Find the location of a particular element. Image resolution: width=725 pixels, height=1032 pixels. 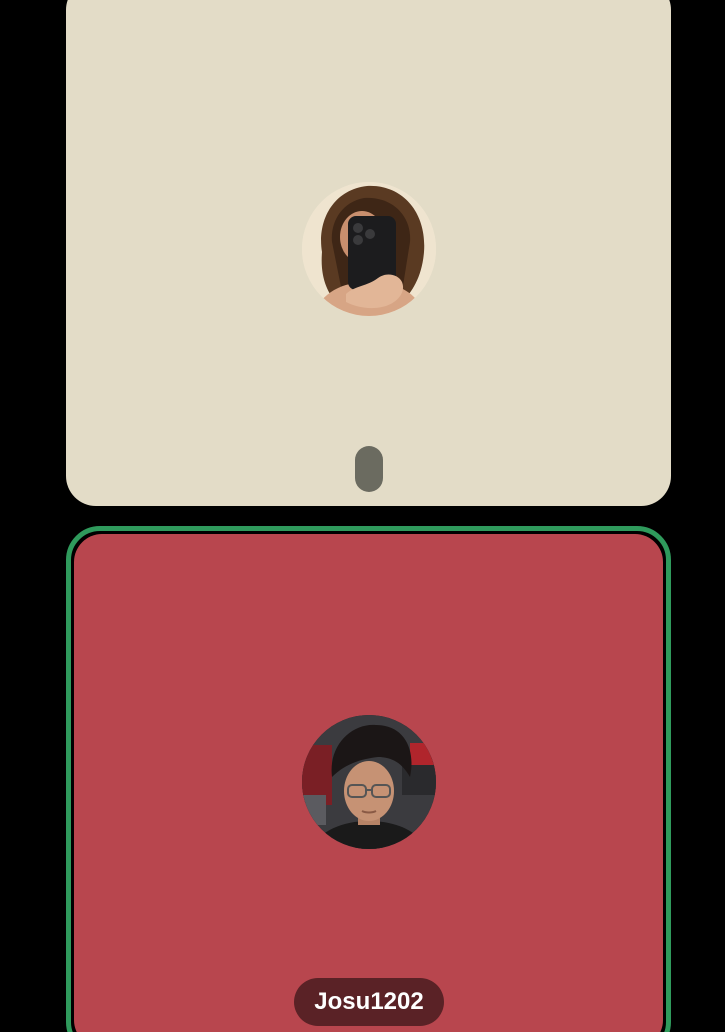

participant-avatar-top is located at coordinates (369, 249).